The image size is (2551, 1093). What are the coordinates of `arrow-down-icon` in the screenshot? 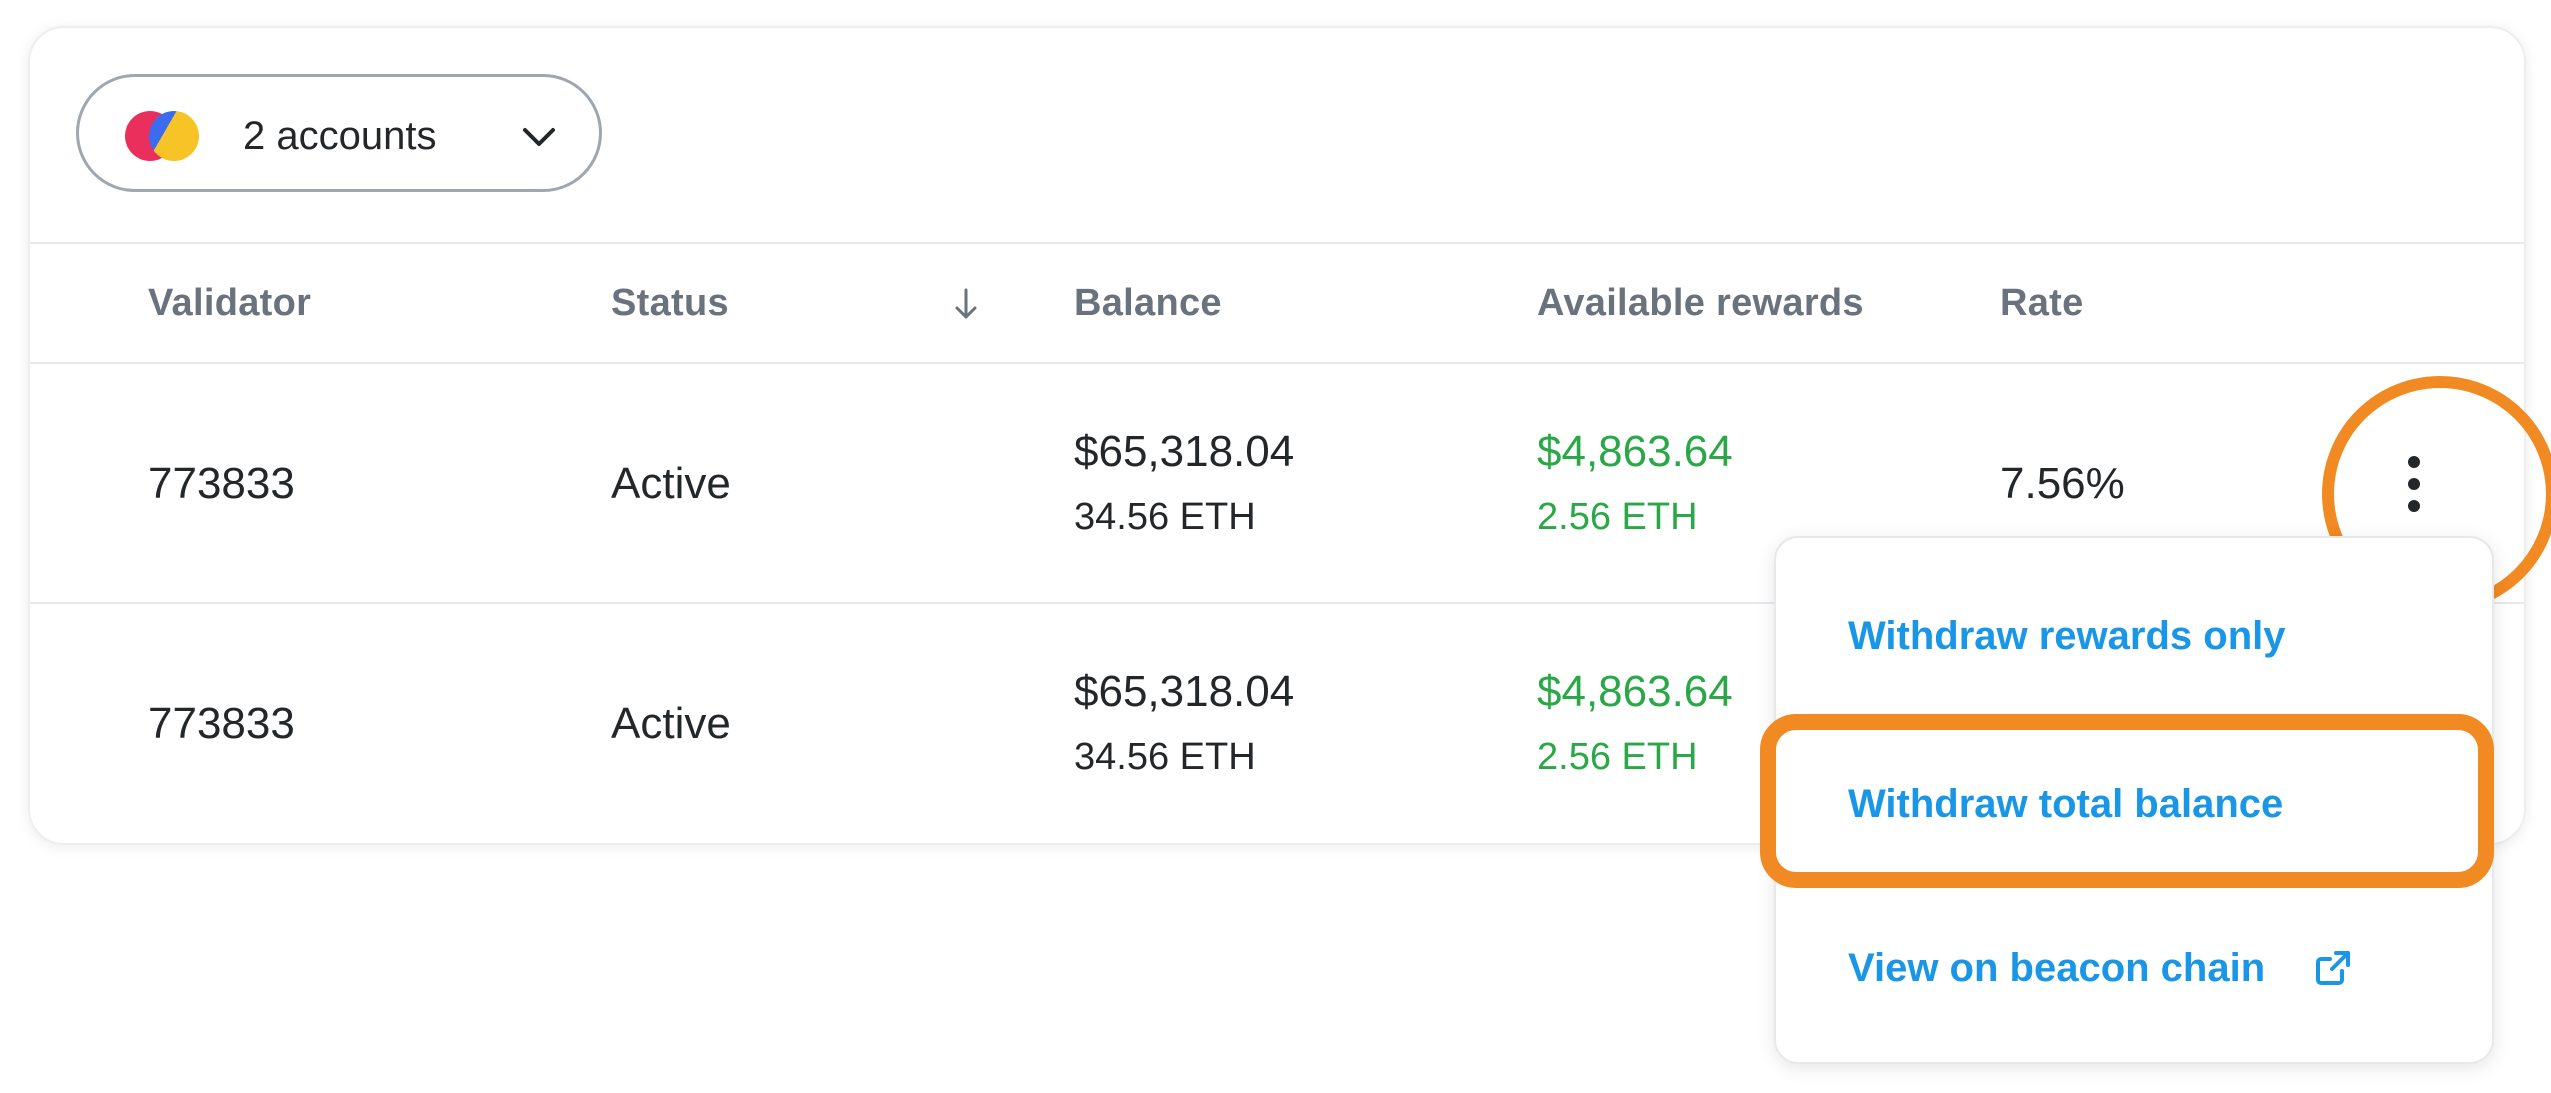 It's located at (966, 304).